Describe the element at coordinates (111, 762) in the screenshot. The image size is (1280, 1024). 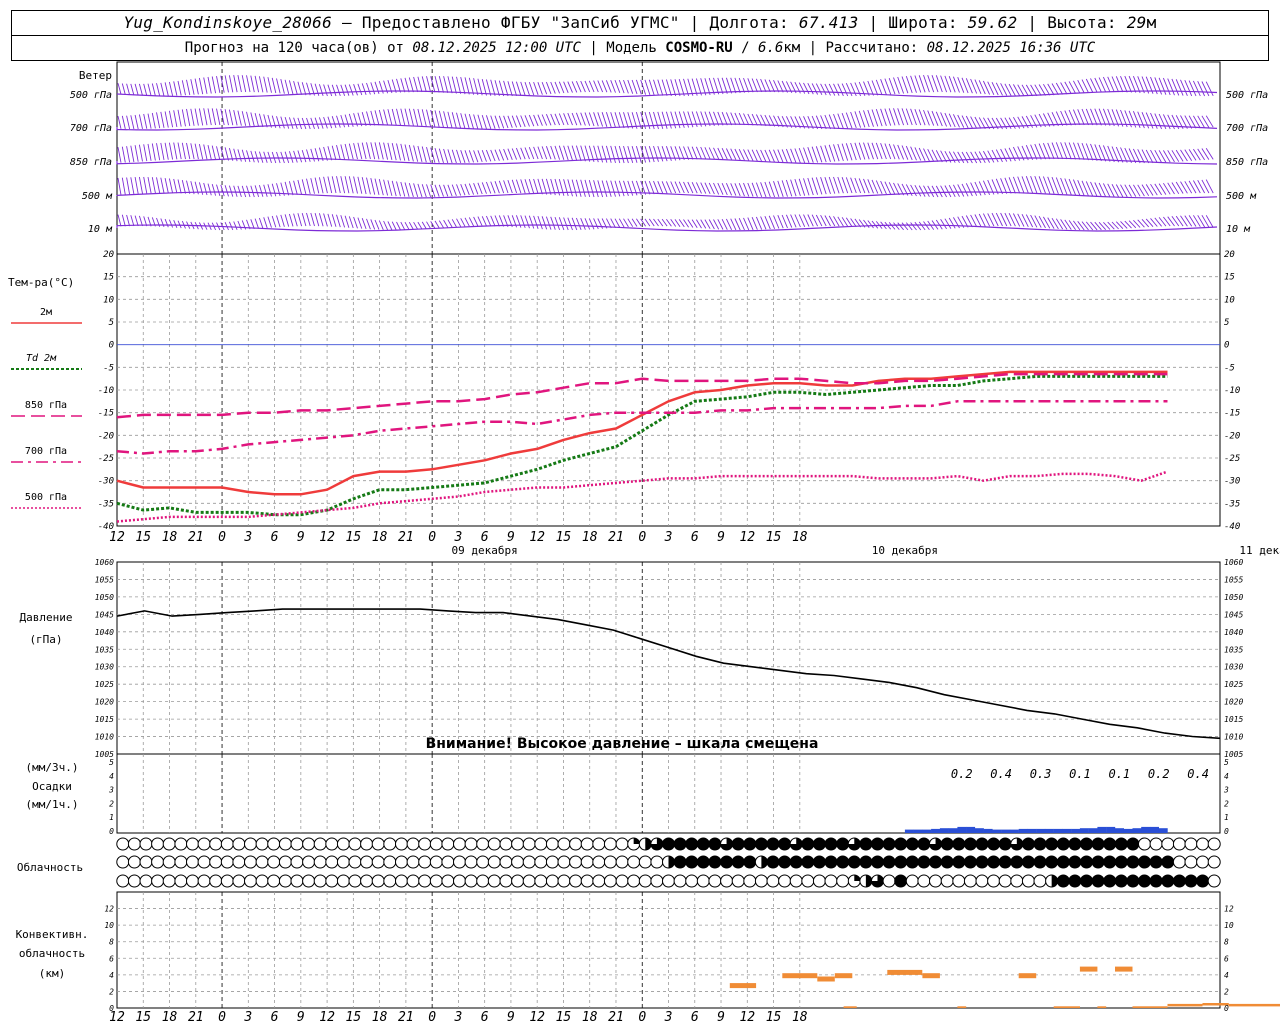
I see `precip-tick-left: 5` at that location.